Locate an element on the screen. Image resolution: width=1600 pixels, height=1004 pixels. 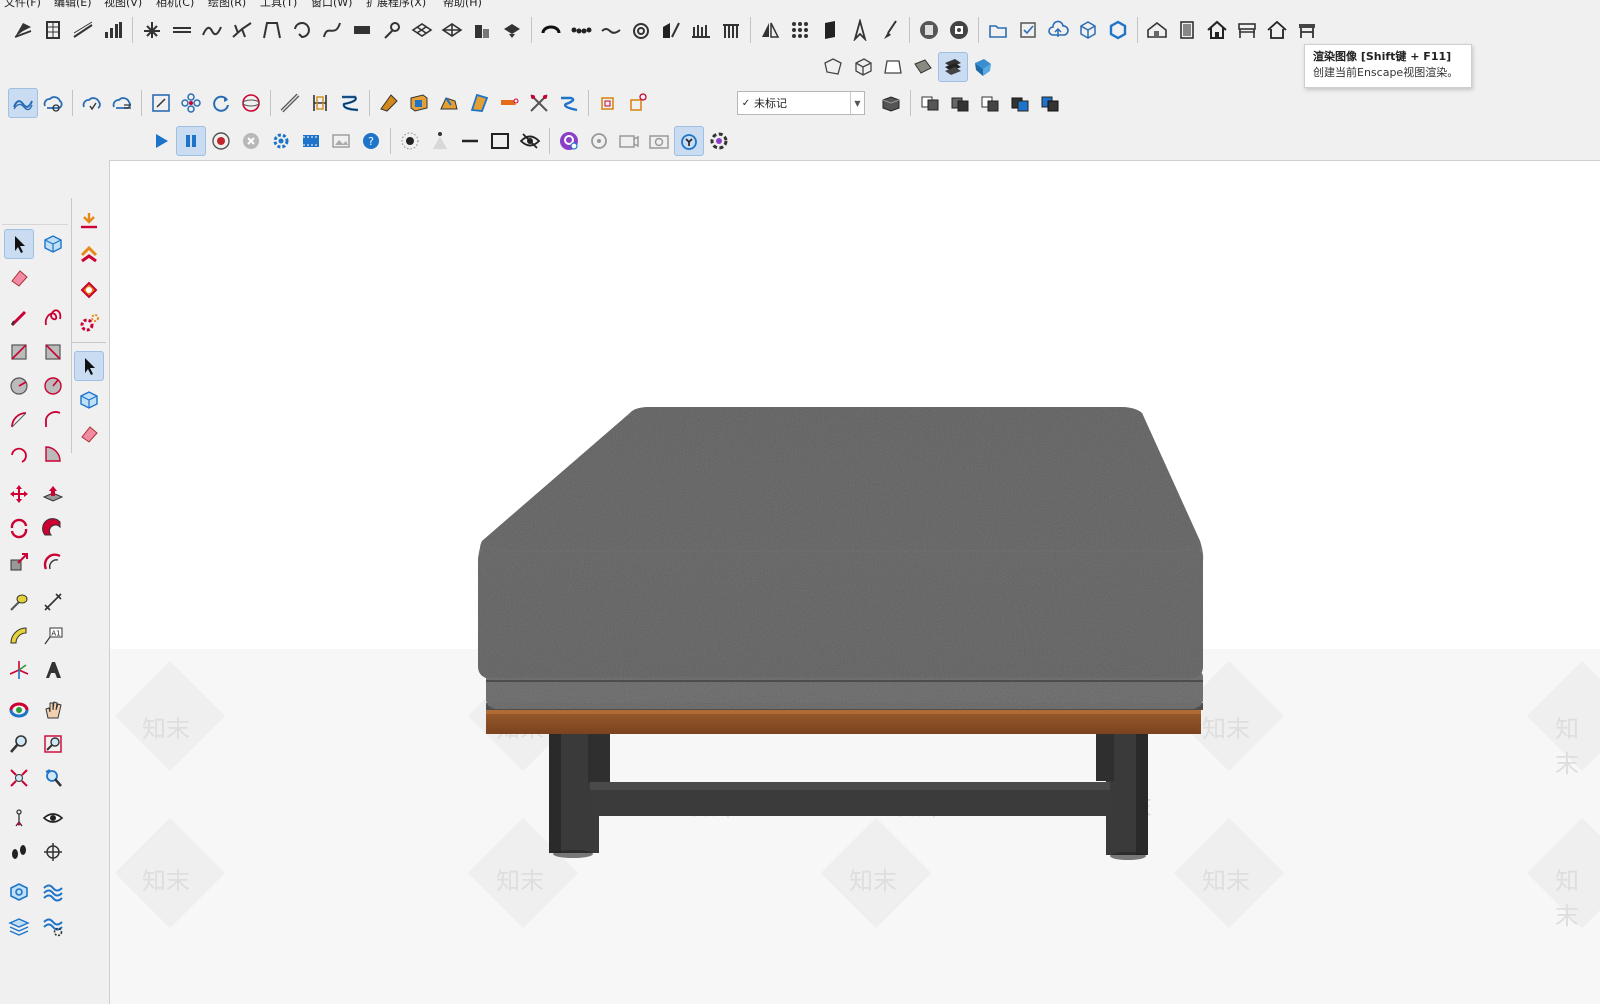
cone-icon is located at coordinates (479, 103).